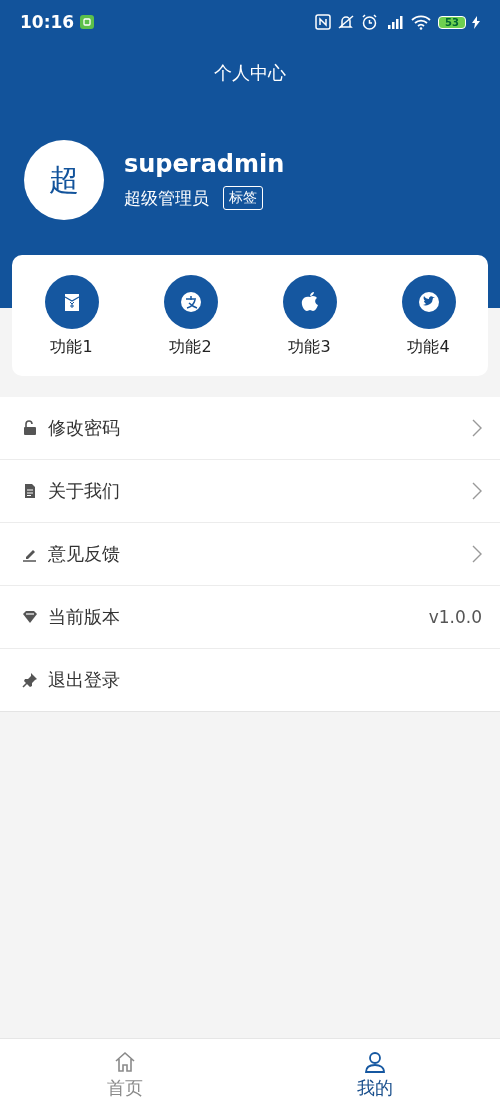 This screenshot has height=1111, width=500. I want to click on alarm-icon, so click(370, 22).